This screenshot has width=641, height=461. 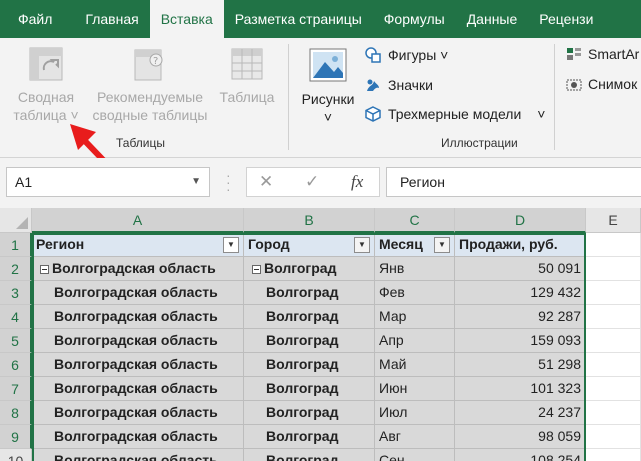 I want to click on table-cell: Июл, so click(x=415, y=413).